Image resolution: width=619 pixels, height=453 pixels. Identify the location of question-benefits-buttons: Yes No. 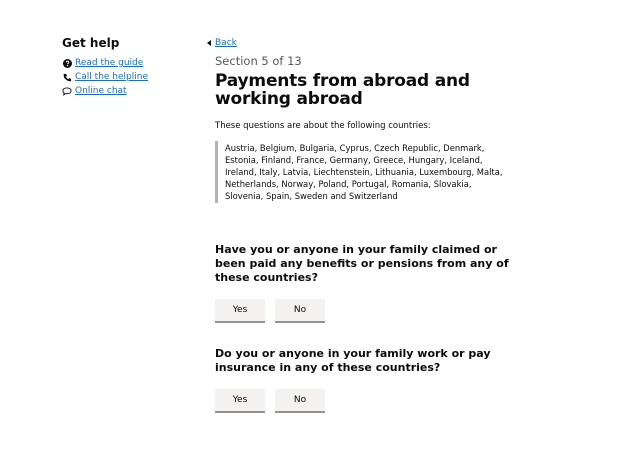
(365, 310).